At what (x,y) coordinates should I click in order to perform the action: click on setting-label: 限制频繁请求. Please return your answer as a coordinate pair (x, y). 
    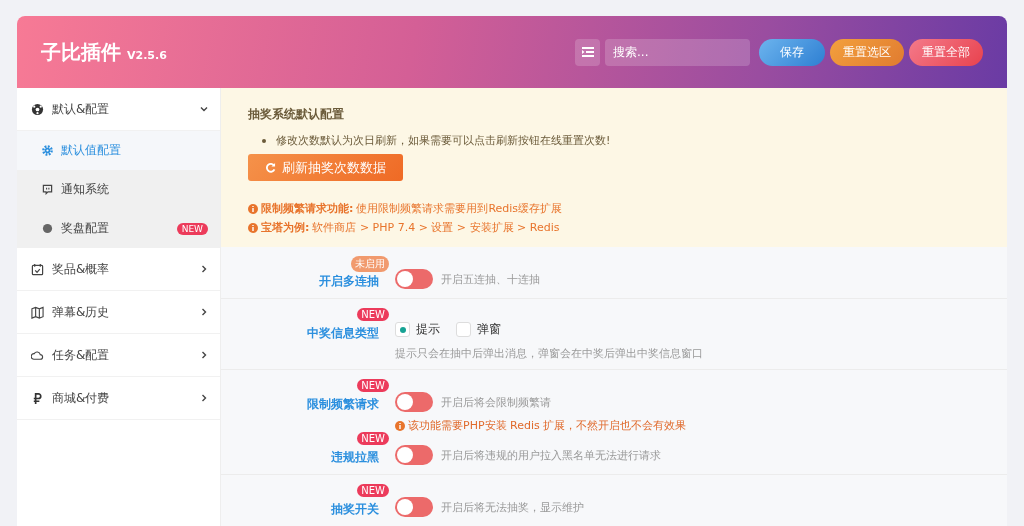
    Looking at the image, I should click on (343, 404).